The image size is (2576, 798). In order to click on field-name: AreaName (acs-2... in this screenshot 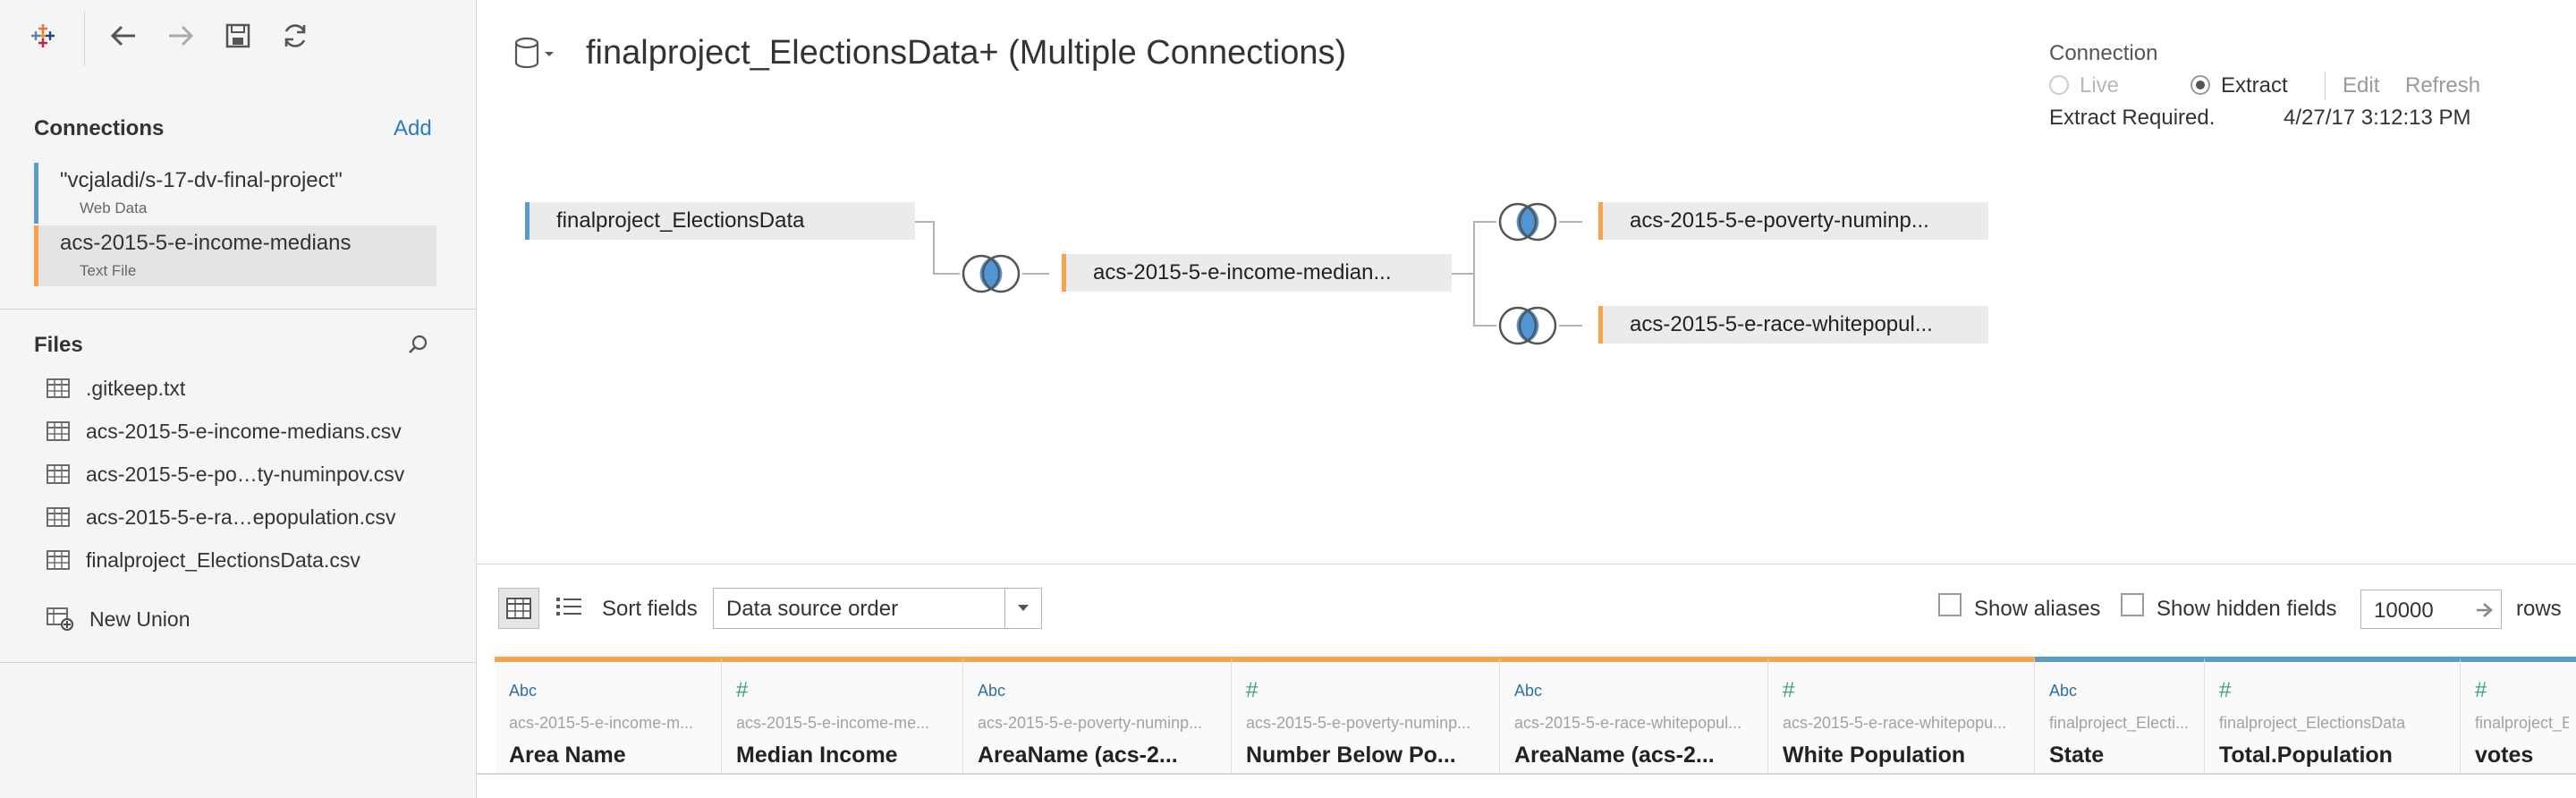, I will do `click(1614, 756)`.